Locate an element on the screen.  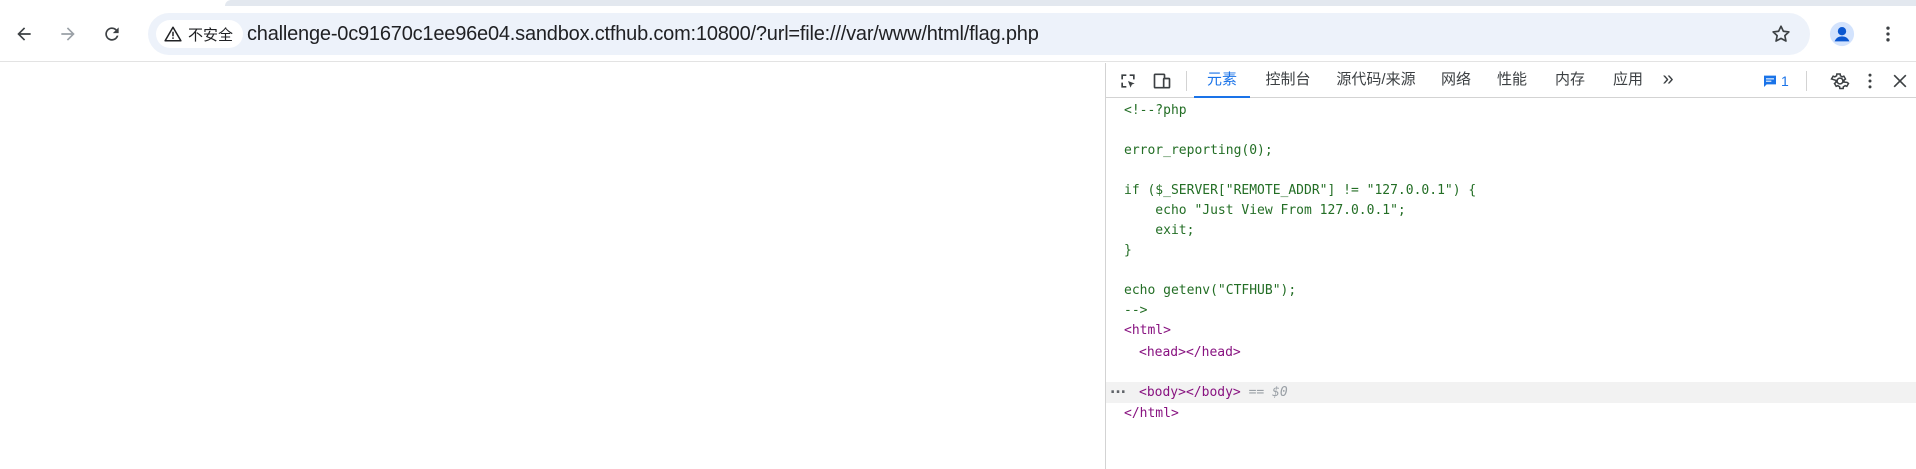
security-label: 不安全 is located at coordinates (211, 35).